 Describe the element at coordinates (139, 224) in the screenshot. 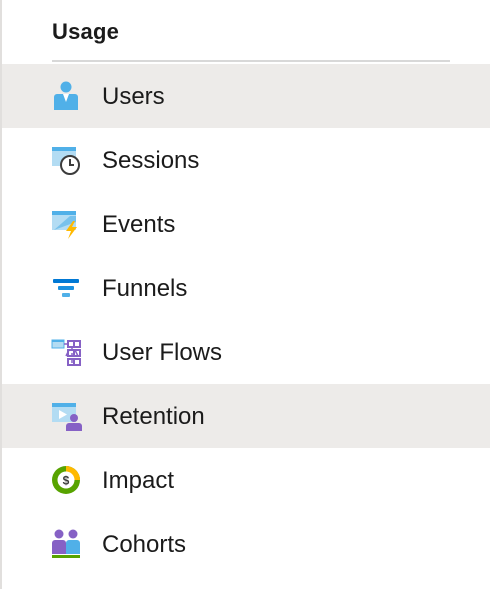

I see `menu-item-label: Events` at that location.